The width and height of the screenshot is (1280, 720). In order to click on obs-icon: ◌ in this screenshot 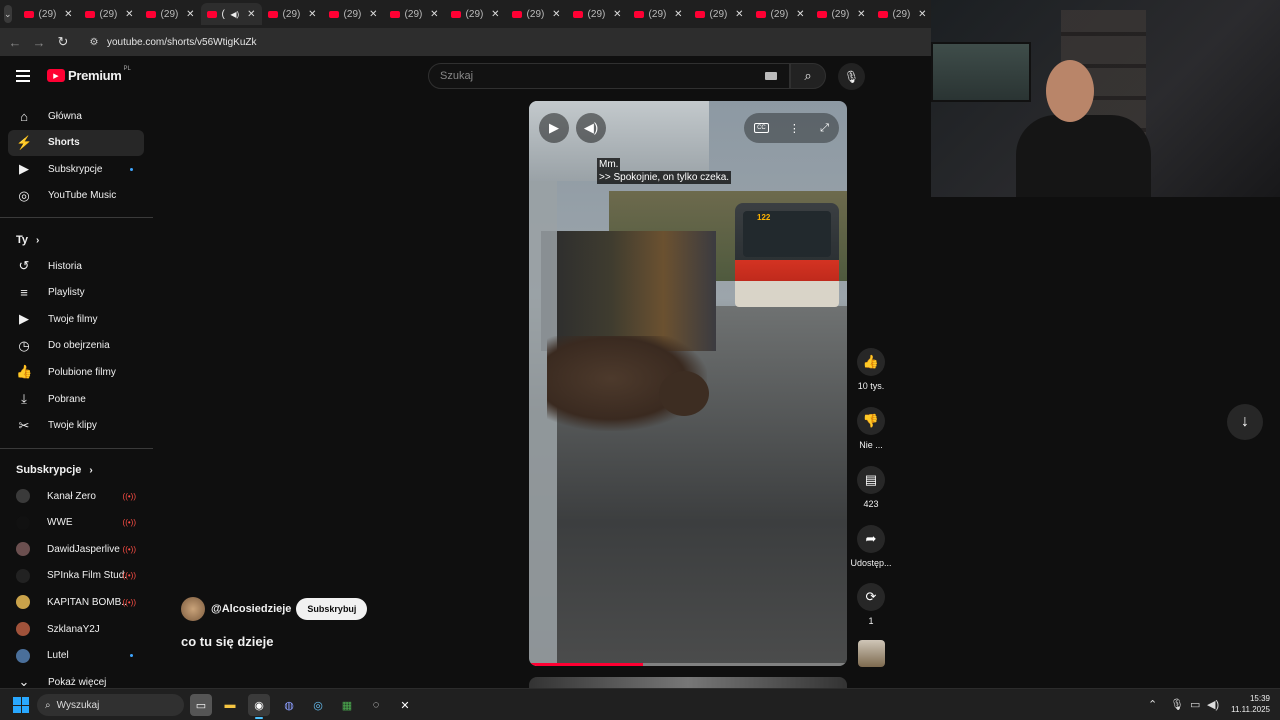, I will do `click(376, 705)`.